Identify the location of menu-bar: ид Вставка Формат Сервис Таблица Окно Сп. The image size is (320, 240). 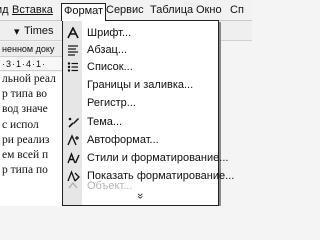
(126, 10).